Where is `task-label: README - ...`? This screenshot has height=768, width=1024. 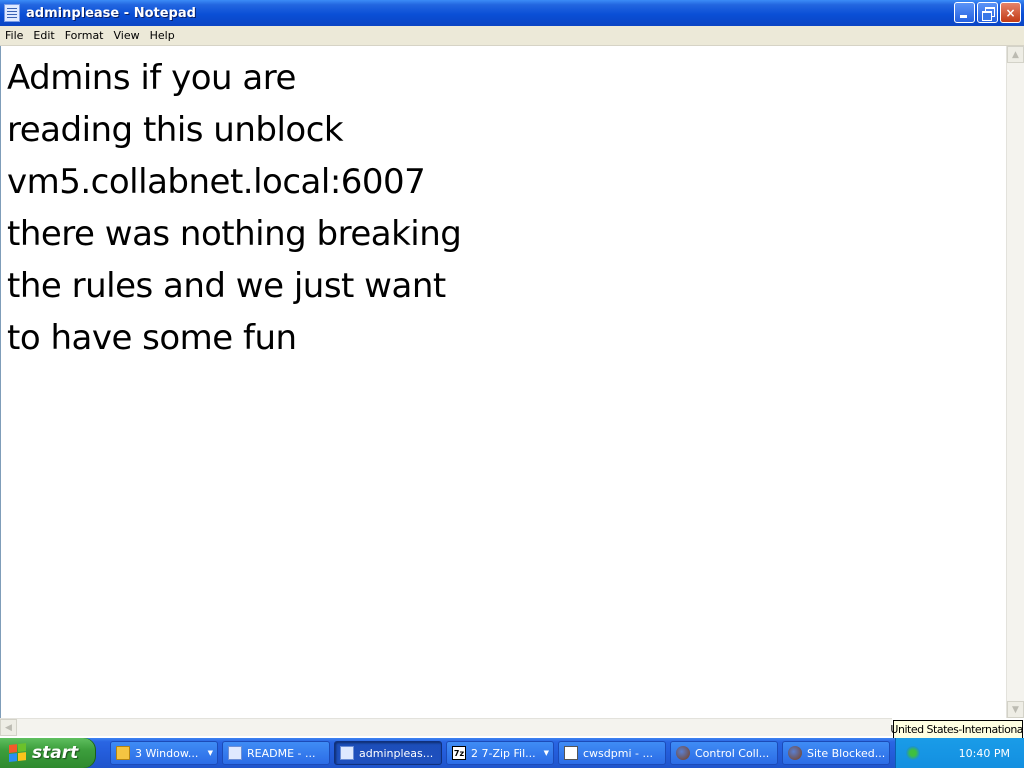
task-label: README - ... is located at coordinates (281, 753).